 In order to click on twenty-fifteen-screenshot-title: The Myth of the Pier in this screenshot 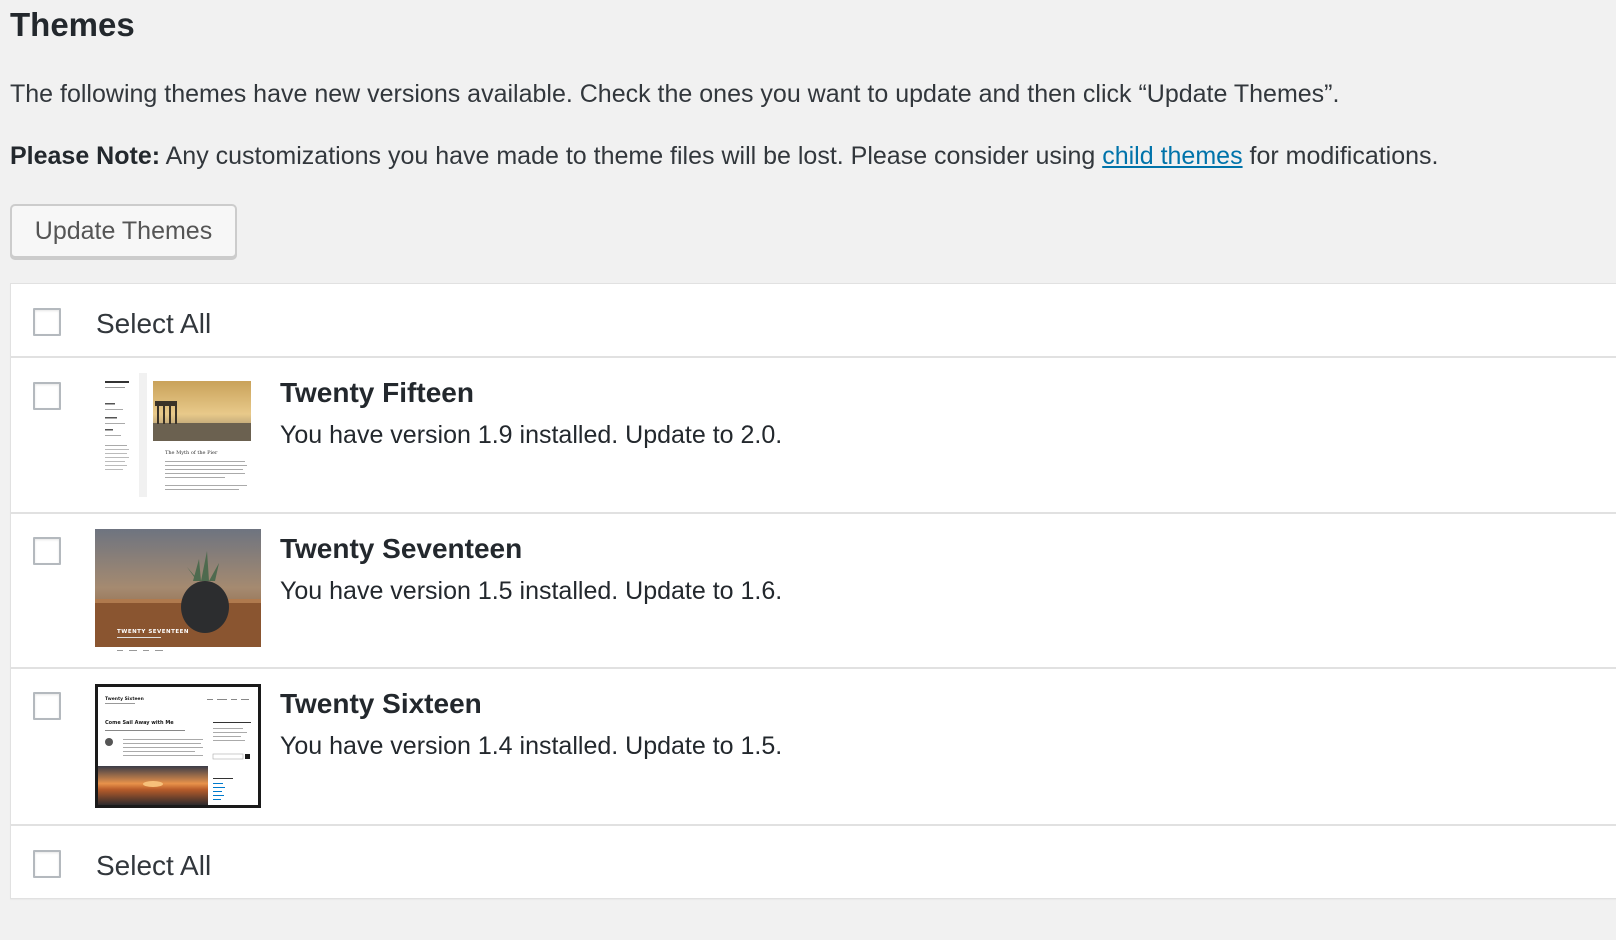, I will do `click(191, 453)`.